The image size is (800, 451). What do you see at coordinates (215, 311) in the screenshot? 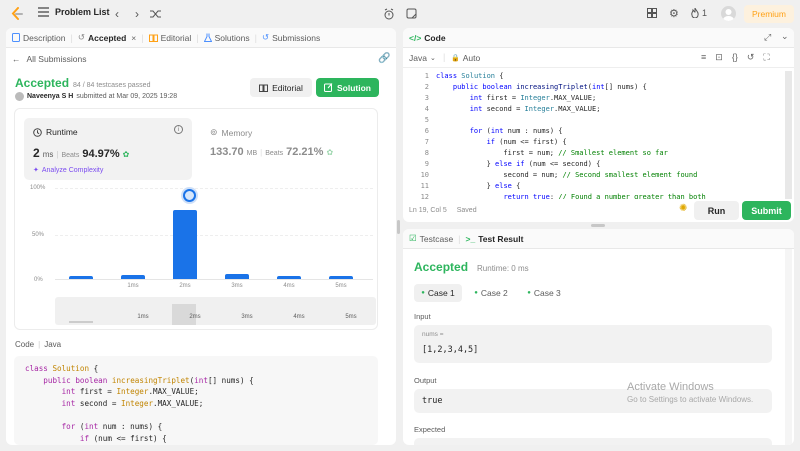
I see `range-selector: 1ms 2ms 3ms 4ms 5ms` at bounding box center [215, 311].